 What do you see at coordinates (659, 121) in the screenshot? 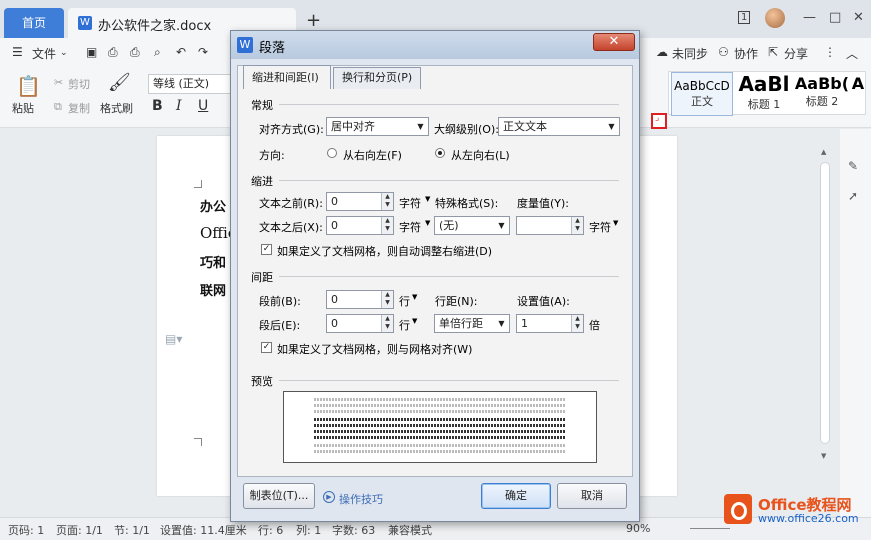
I see `paragraph-settings-launcher: ⌟` at bounding box center [659, 121].